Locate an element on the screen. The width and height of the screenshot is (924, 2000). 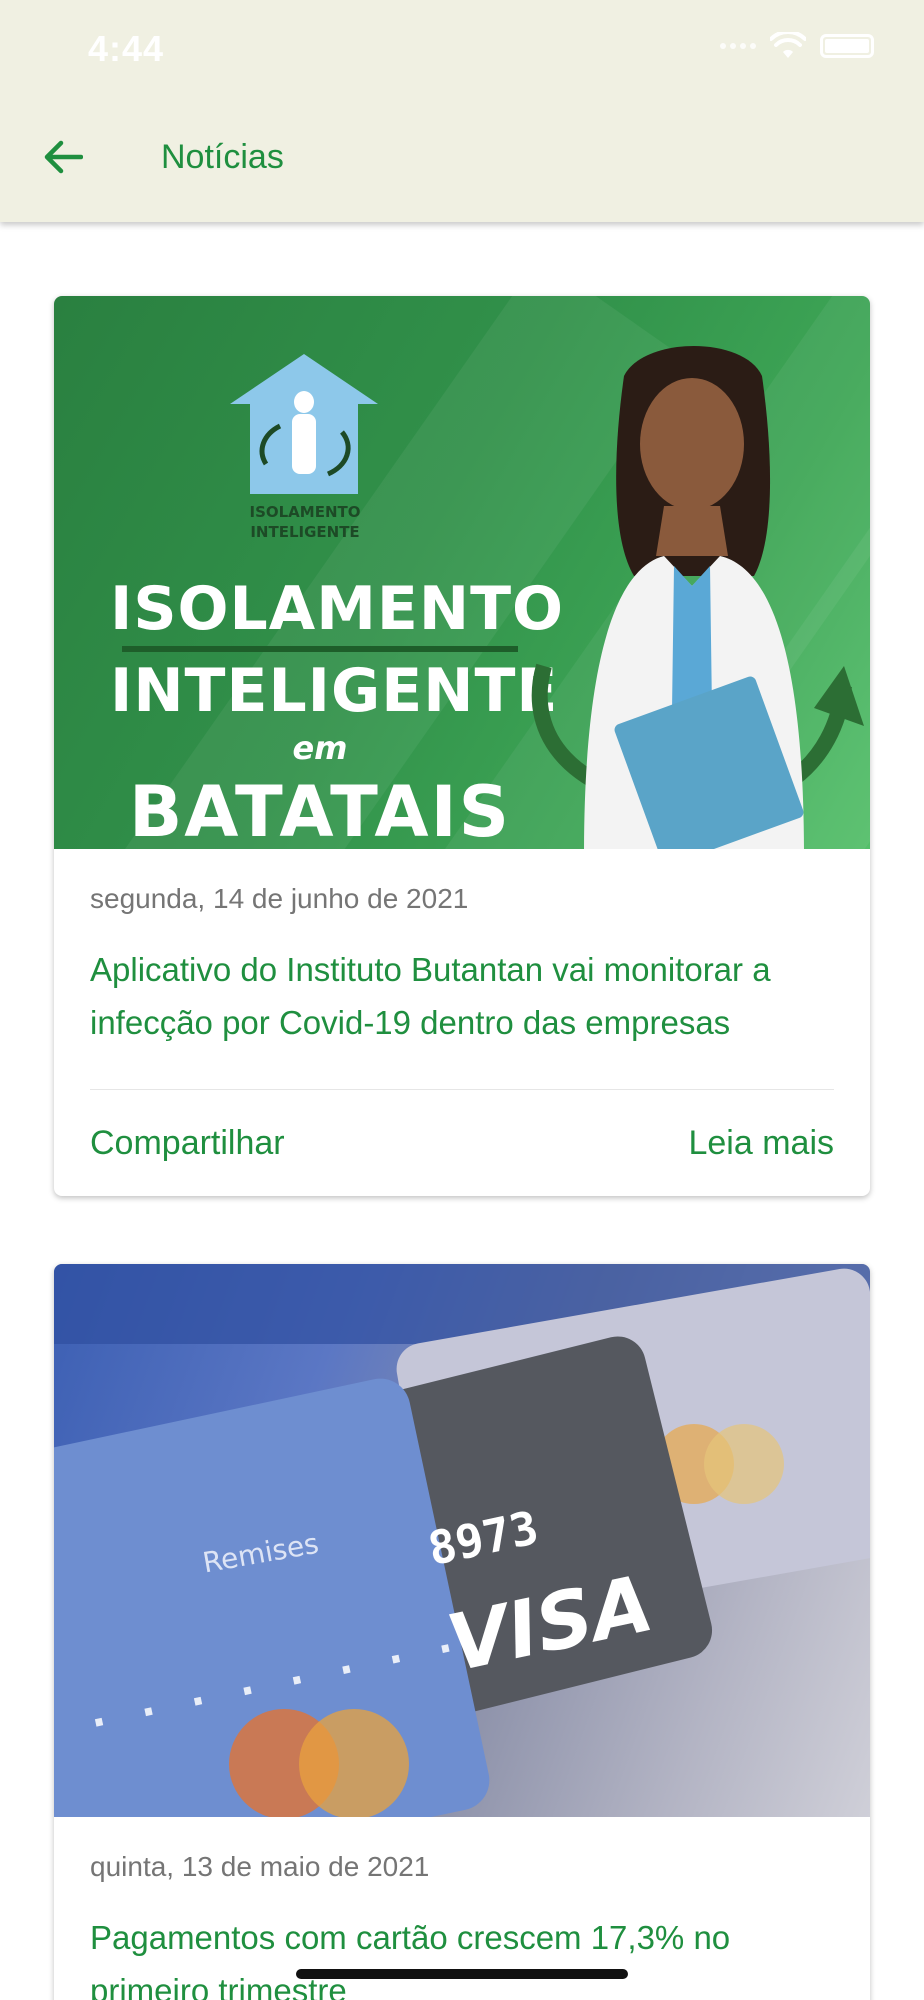
news-date: segunda, 14 de junho de 2021 is located at coordinates (279, 898).